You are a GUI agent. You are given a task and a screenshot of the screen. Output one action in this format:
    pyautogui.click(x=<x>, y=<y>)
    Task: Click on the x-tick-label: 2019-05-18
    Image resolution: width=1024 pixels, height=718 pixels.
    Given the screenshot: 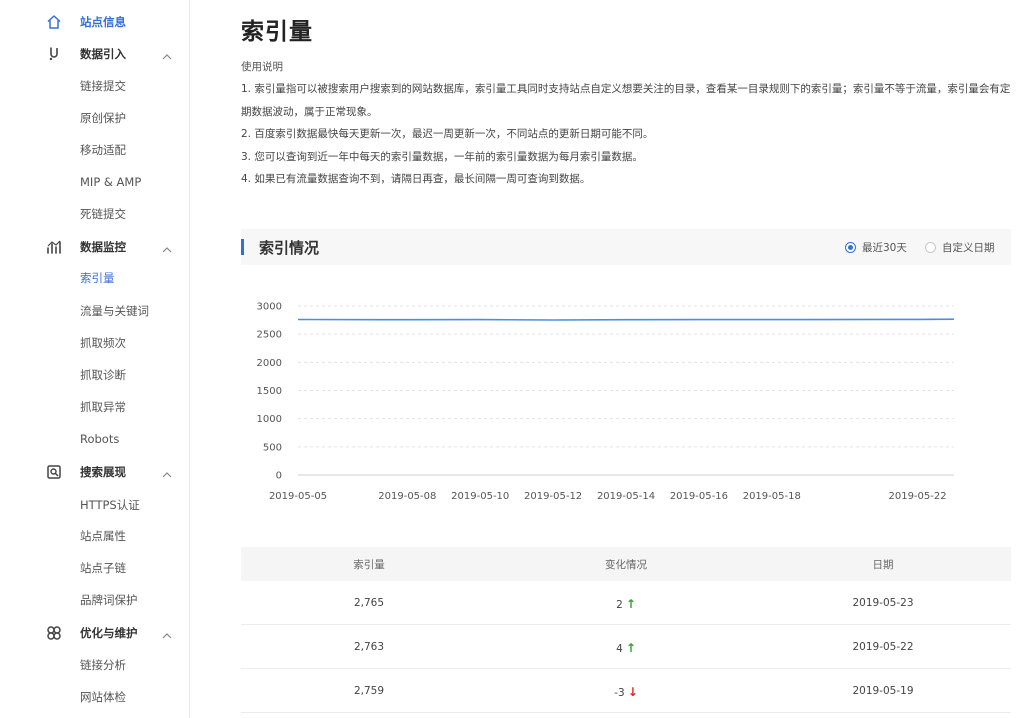 What is the action you would take?
    pyautogui.click(x=772, y=496)
    